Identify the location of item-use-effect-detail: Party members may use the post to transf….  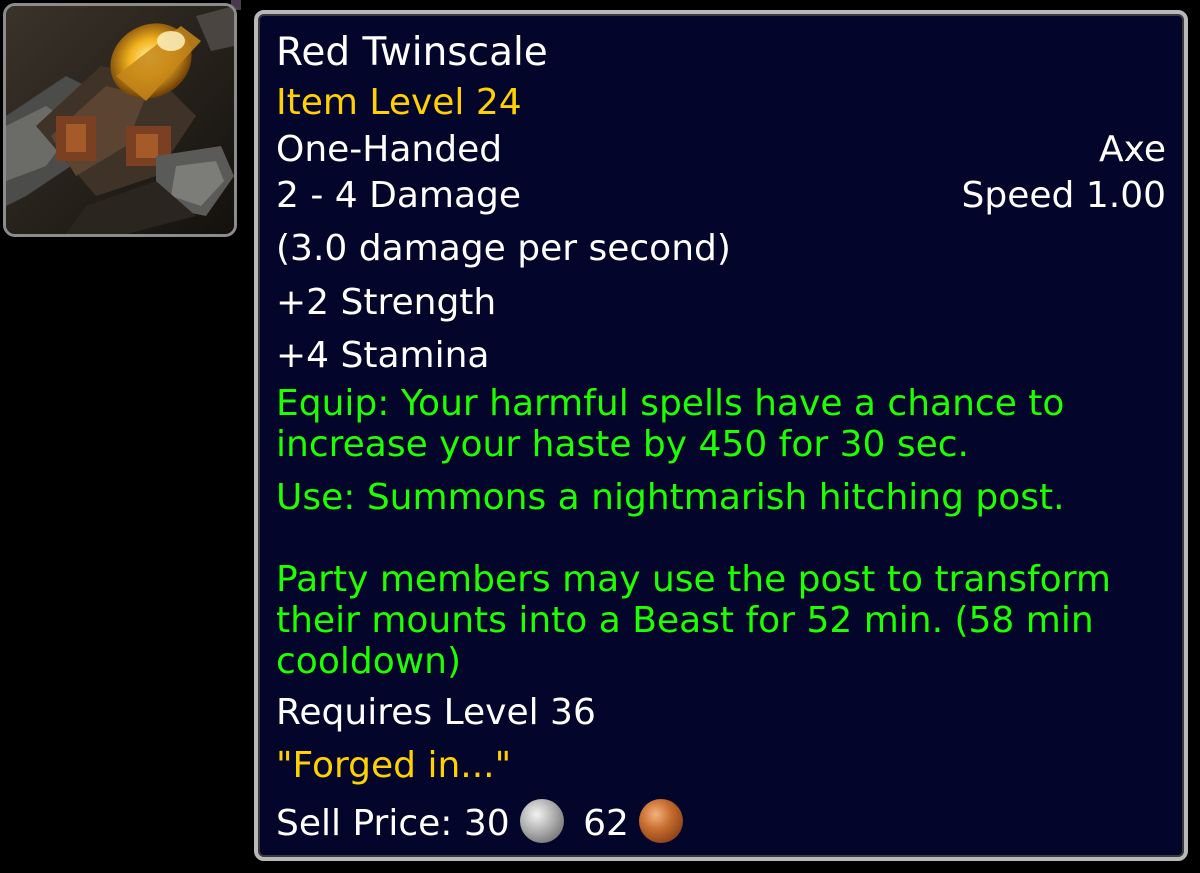
(693, 620).